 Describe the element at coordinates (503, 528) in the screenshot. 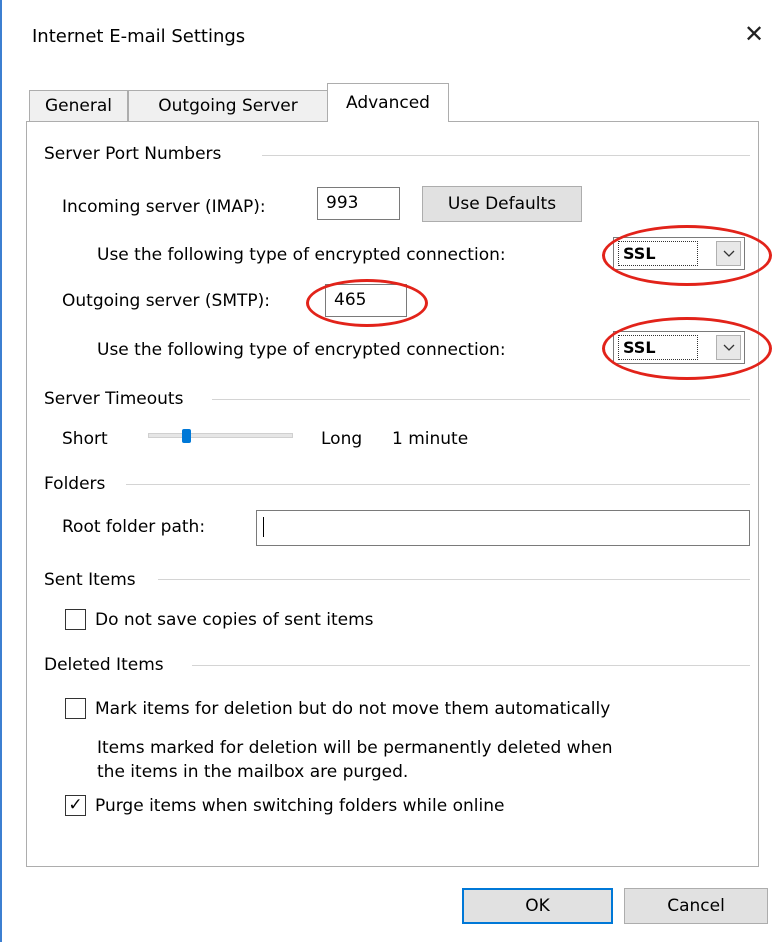

I see `root-folder-input` at that location.